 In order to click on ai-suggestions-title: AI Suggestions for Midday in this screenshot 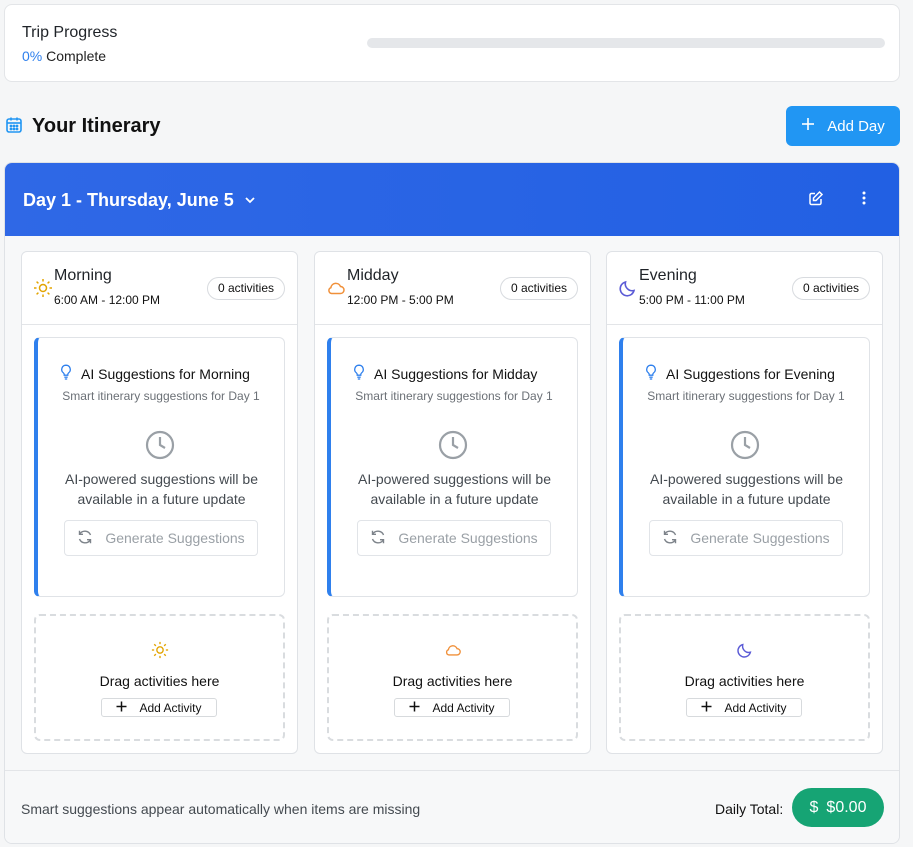, I will do `click(456, 373)`.